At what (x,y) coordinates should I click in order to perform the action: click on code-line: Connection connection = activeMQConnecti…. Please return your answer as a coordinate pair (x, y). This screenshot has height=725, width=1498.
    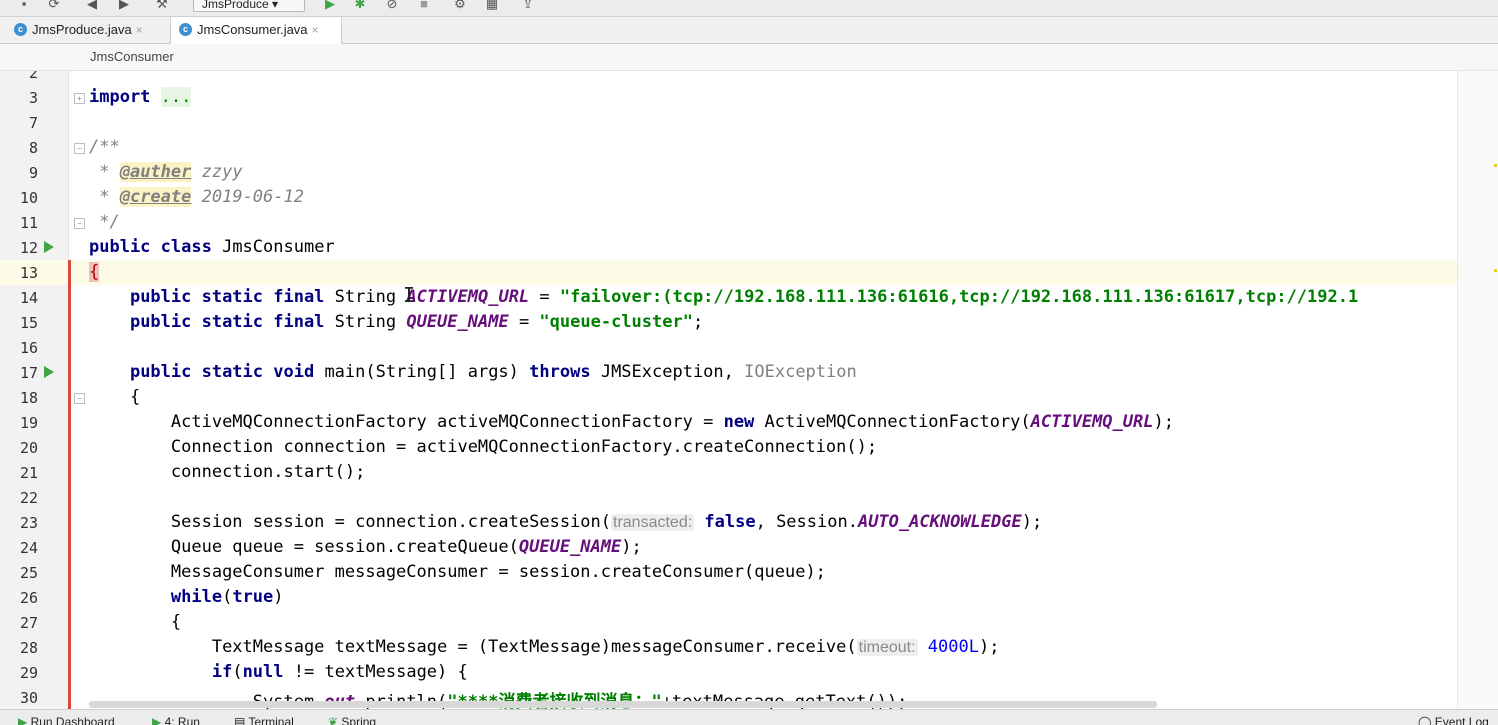
    Looking at the image, I should click on (524, 447).